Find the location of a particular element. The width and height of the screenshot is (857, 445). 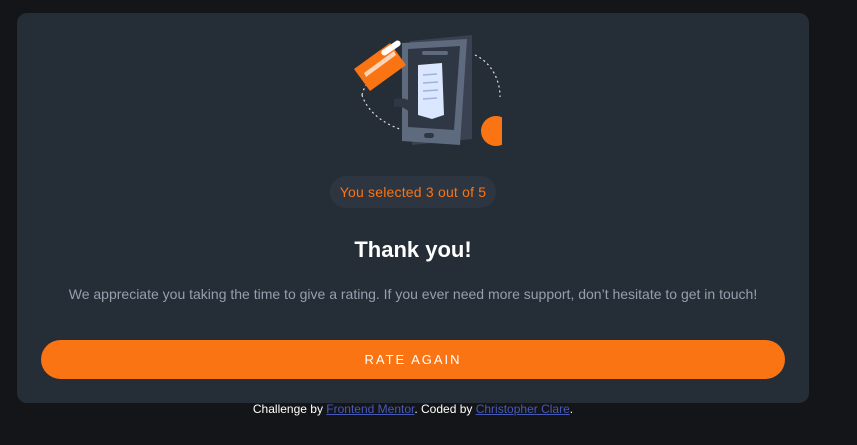

coded-prefix: . Coded by is located at coordinates (445, 409).